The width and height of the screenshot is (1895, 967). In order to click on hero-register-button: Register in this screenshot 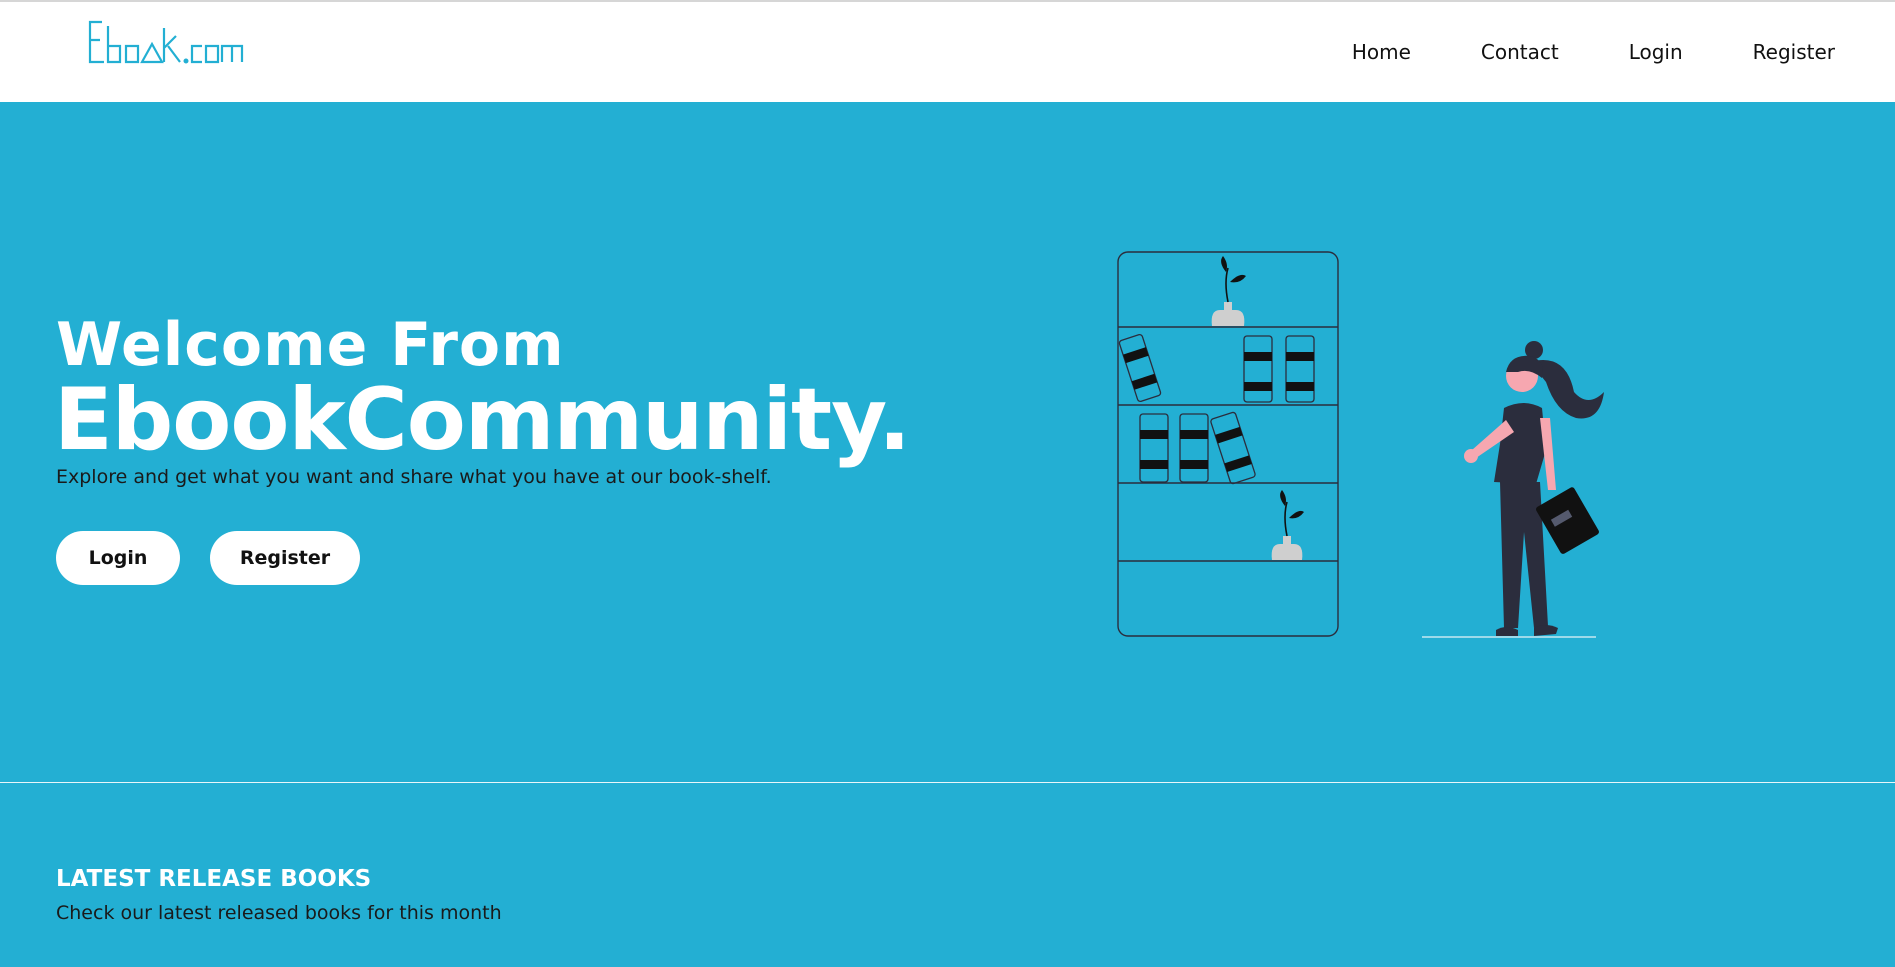, I will do `click(285, 558)`.